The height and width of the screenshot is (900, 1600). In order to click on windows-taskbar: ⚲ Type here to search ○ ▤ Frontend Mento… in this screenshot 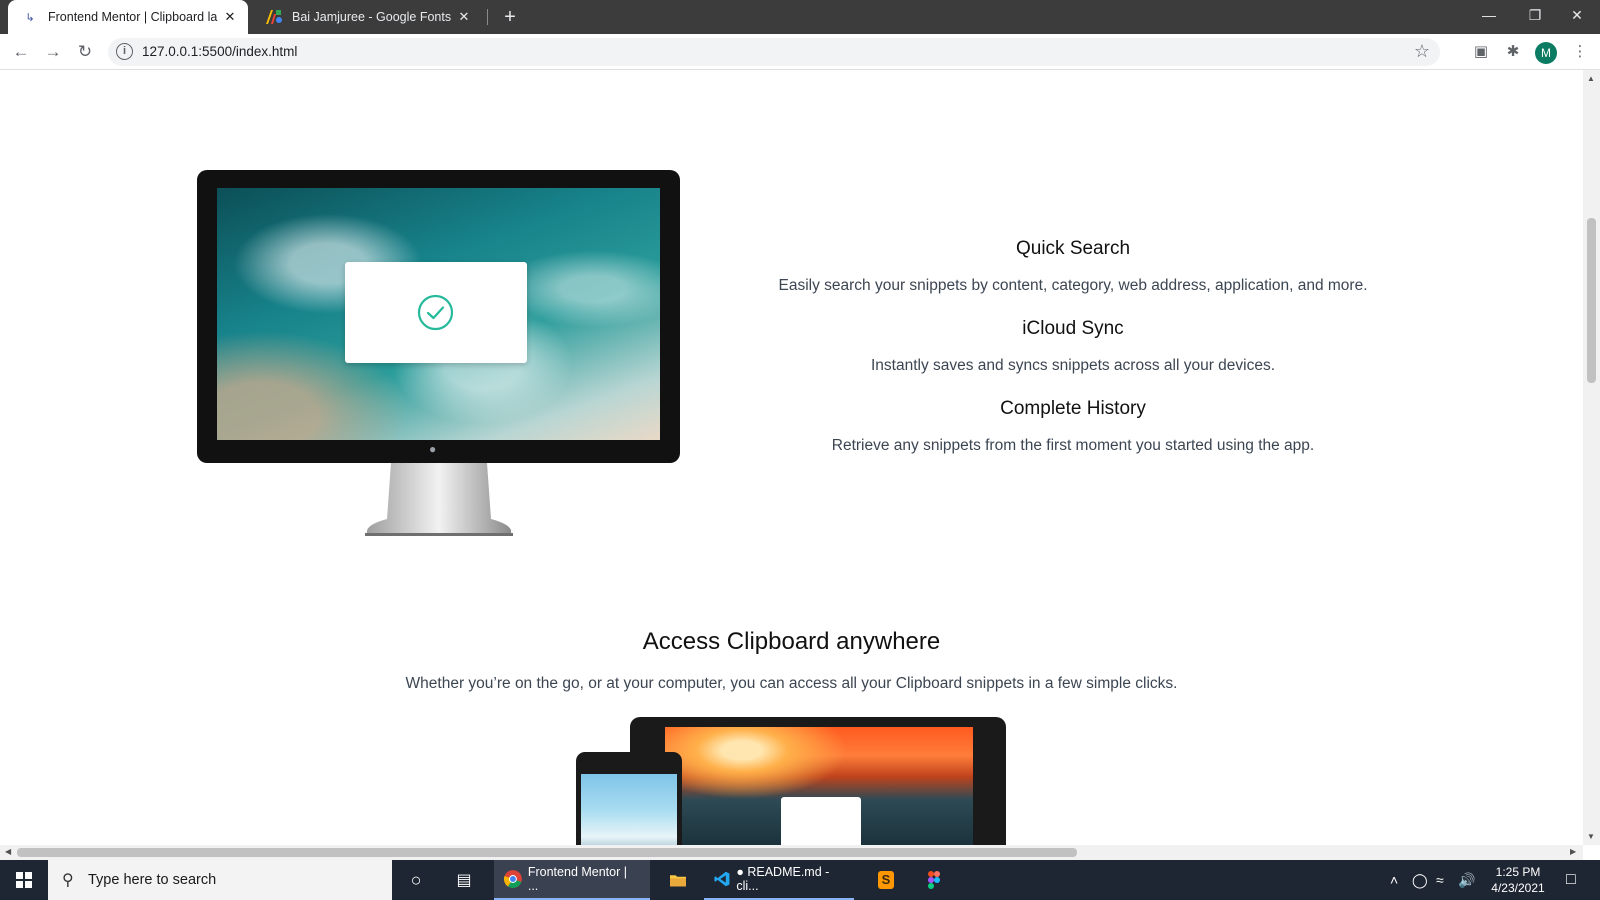, I will do `click(800, 880)`.